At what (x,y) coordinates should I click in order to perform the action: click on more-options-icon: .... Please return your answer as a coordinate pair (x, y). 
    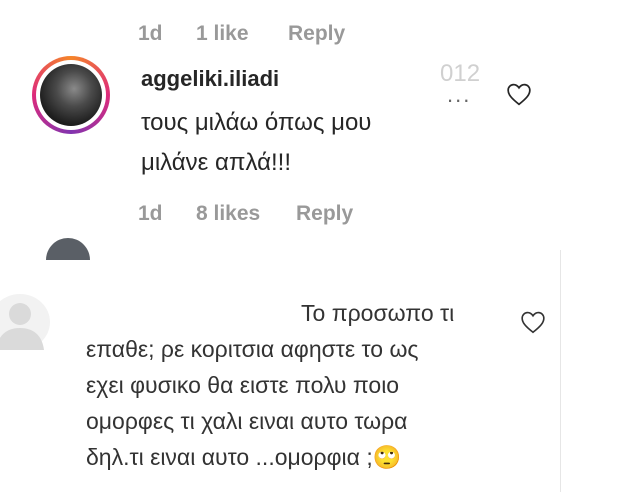
    Looking at the image, I should click on (459, 95).